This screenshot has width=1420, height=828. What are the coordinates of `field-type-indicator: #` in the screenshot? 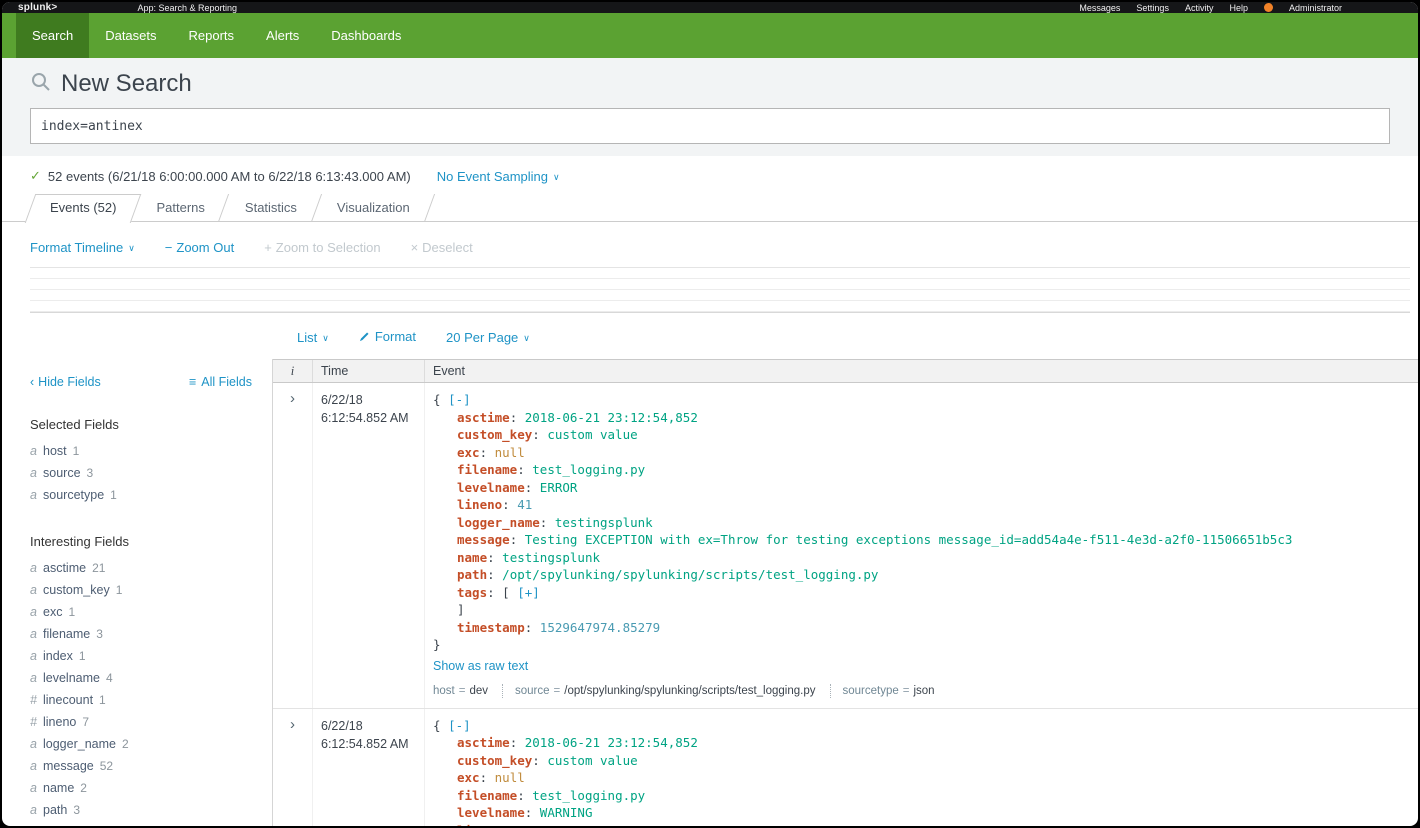 It's located at (33, 722).